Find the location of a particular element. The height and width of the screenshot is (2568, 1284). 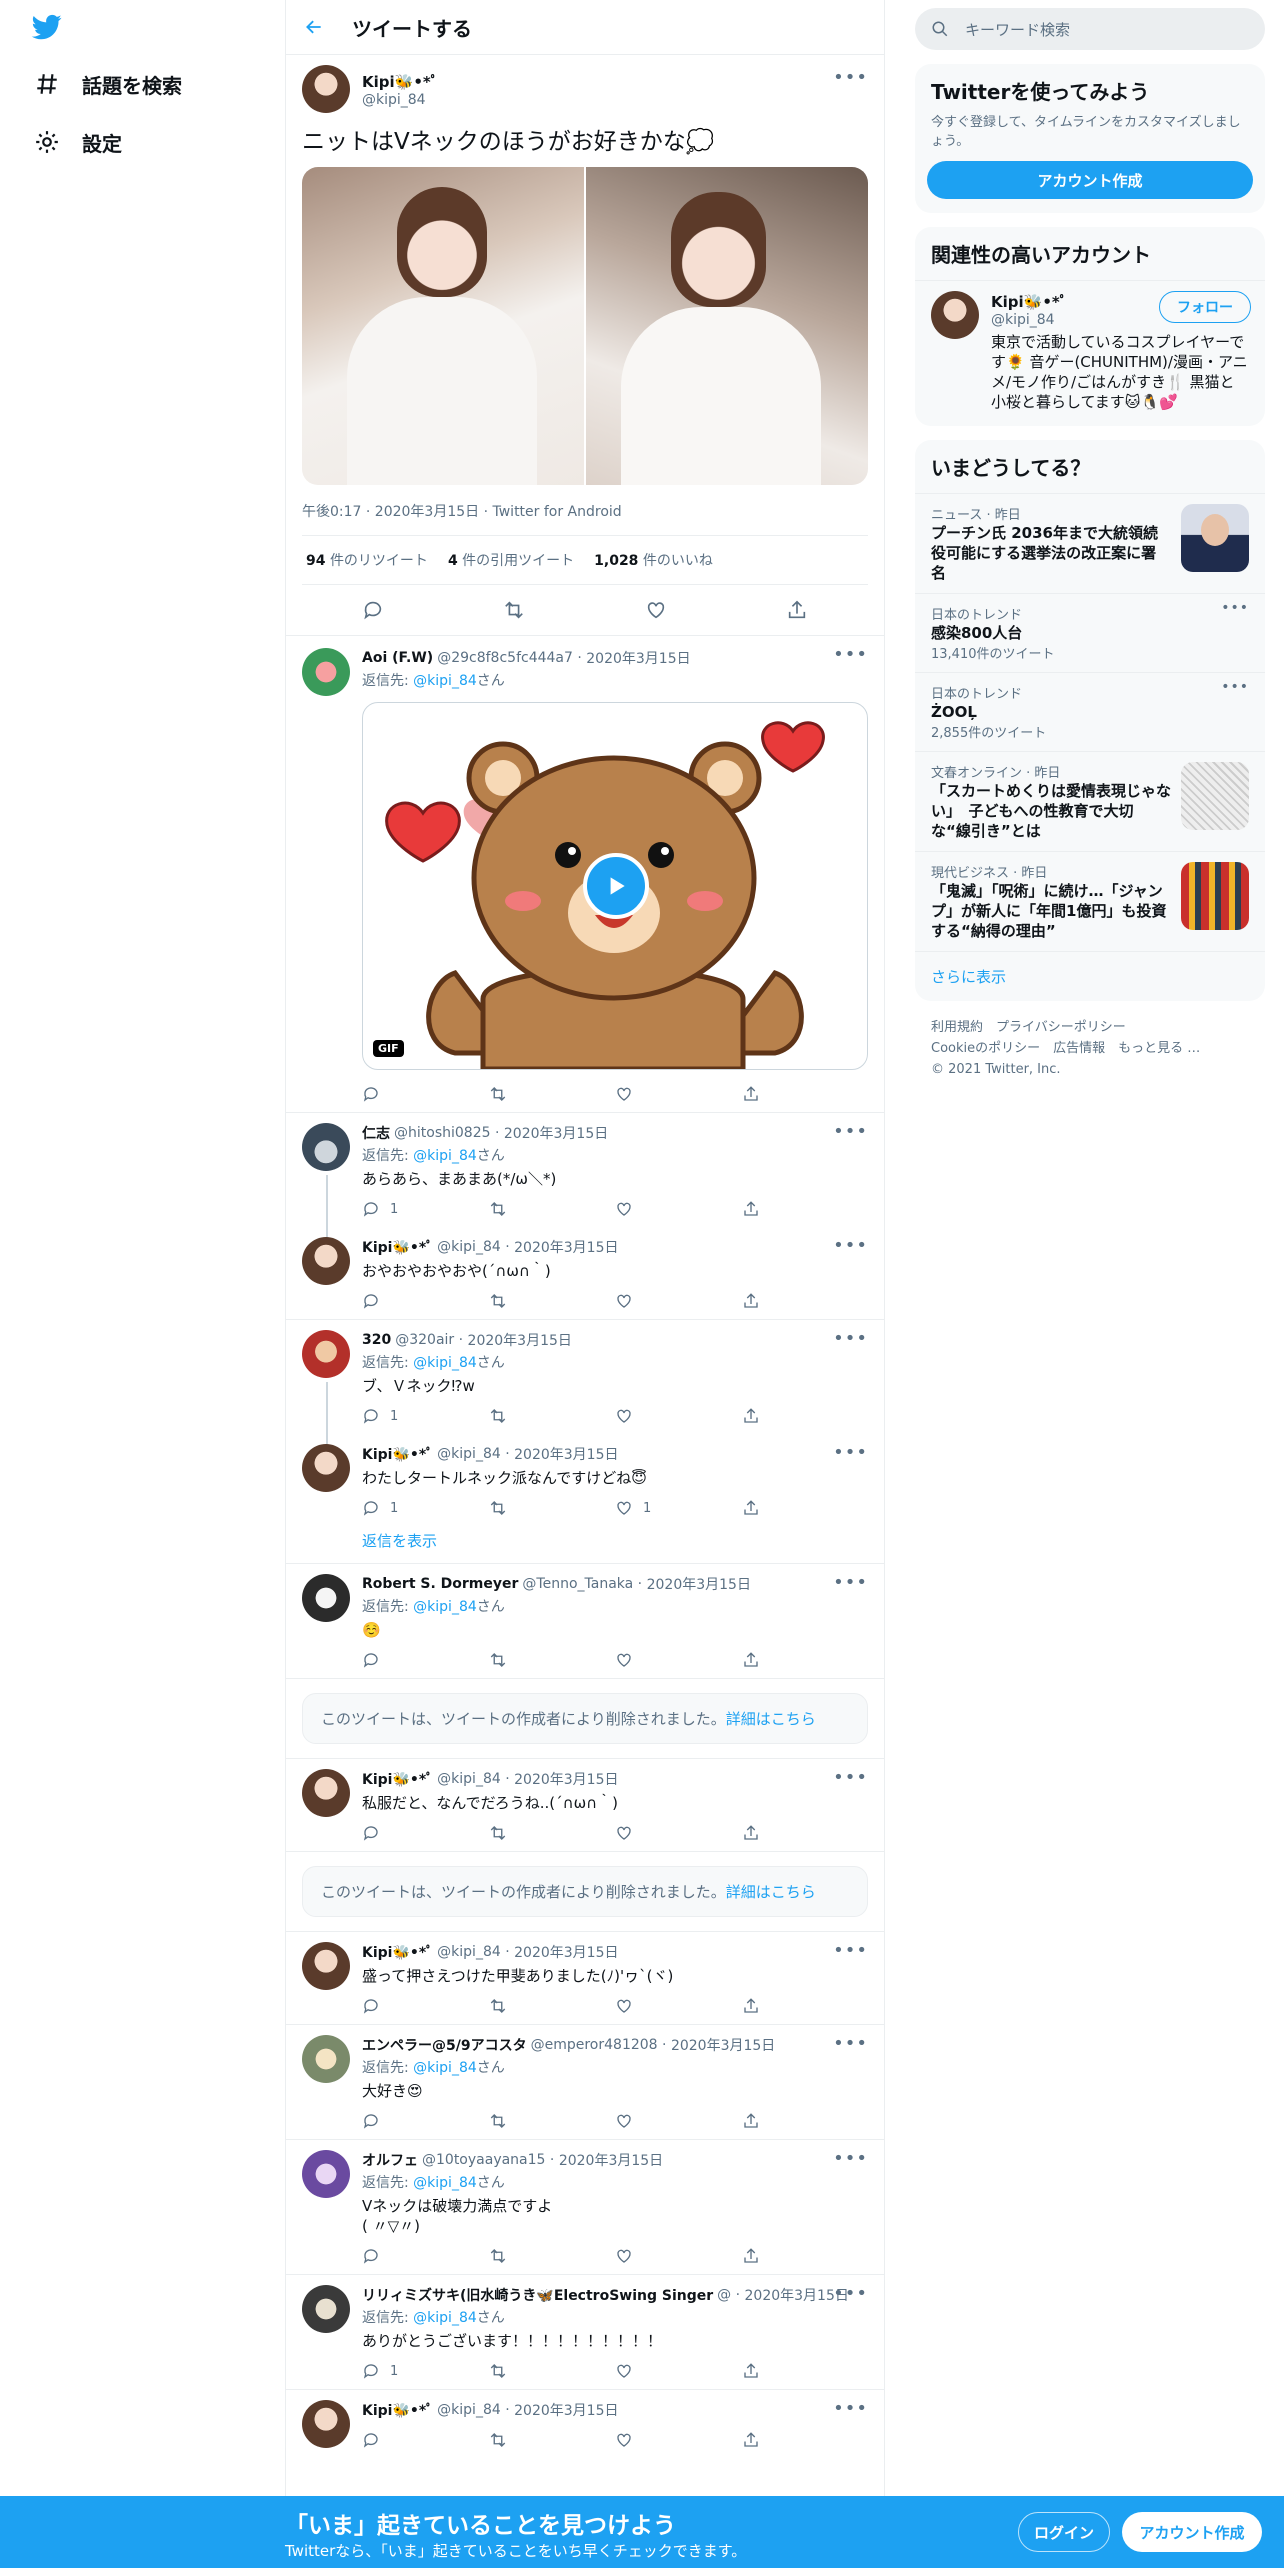

nav-settings: 設定 is located at coordinates (78, 142).